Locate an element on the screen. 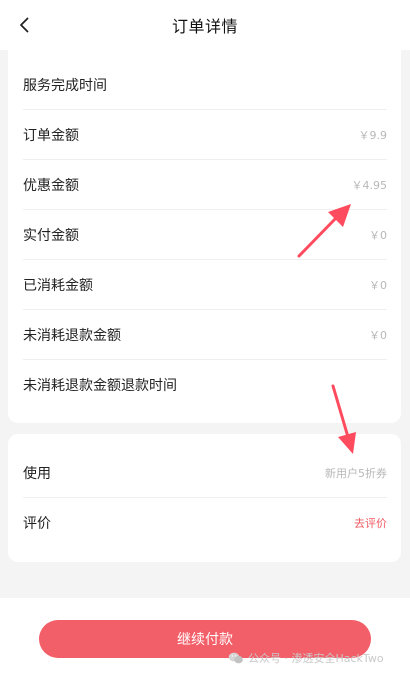 This screenshot has width=410, height=674. review-link: 去评价 is located at coordinates (370, 523).